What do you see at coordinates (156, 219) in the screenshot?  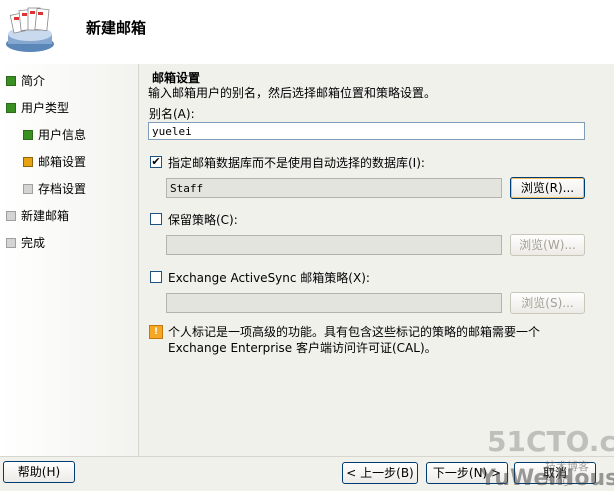 I see `retention-checkbox` at bounding box center [156, 219].